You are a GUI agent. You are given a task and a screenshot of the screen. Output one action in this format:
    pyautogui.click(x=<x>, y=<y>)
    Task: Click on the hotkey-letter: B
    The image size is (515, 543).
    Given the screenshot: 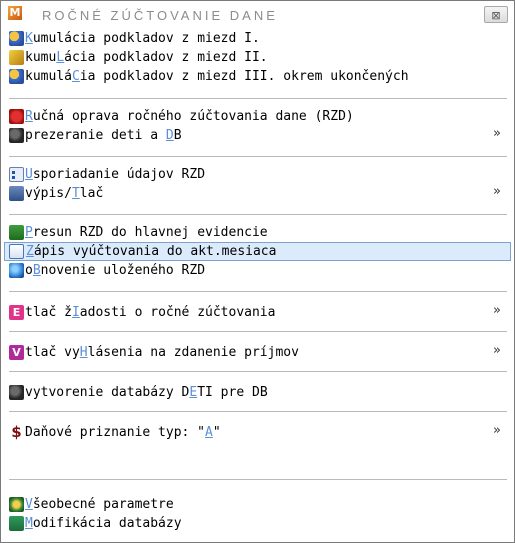 What is the action you would take?
    pyautogui.click(x=36, y=270)
    